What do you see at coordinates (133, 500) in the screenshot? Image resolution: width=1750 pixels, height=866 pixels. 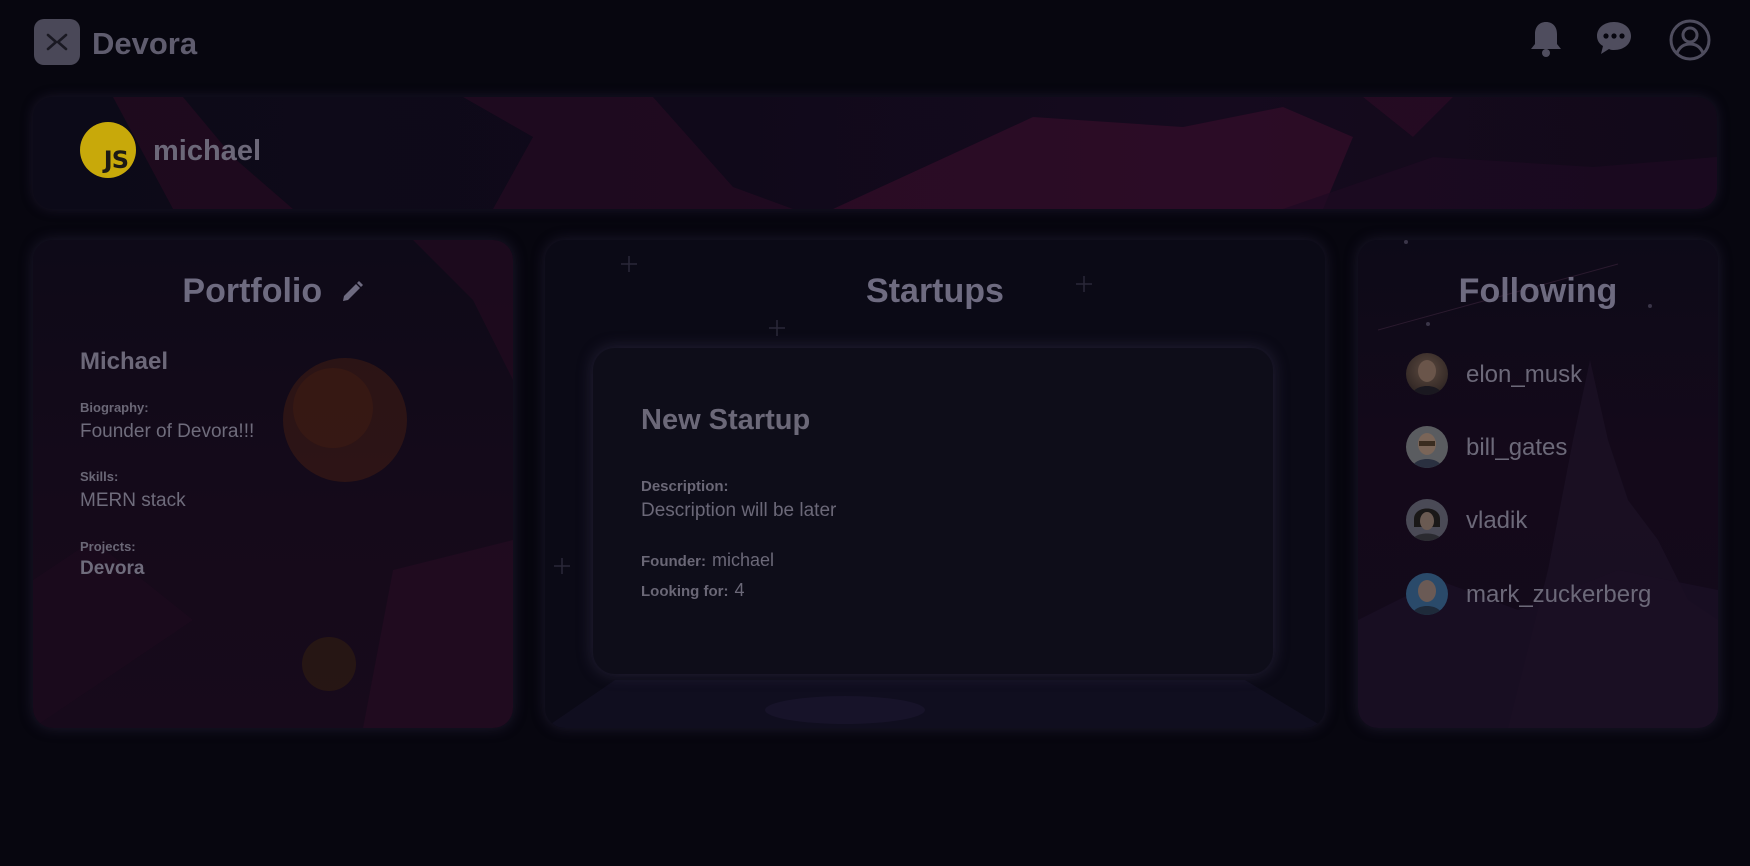 I see `skills-value: MERN stack` at bounding box center [133, 500].